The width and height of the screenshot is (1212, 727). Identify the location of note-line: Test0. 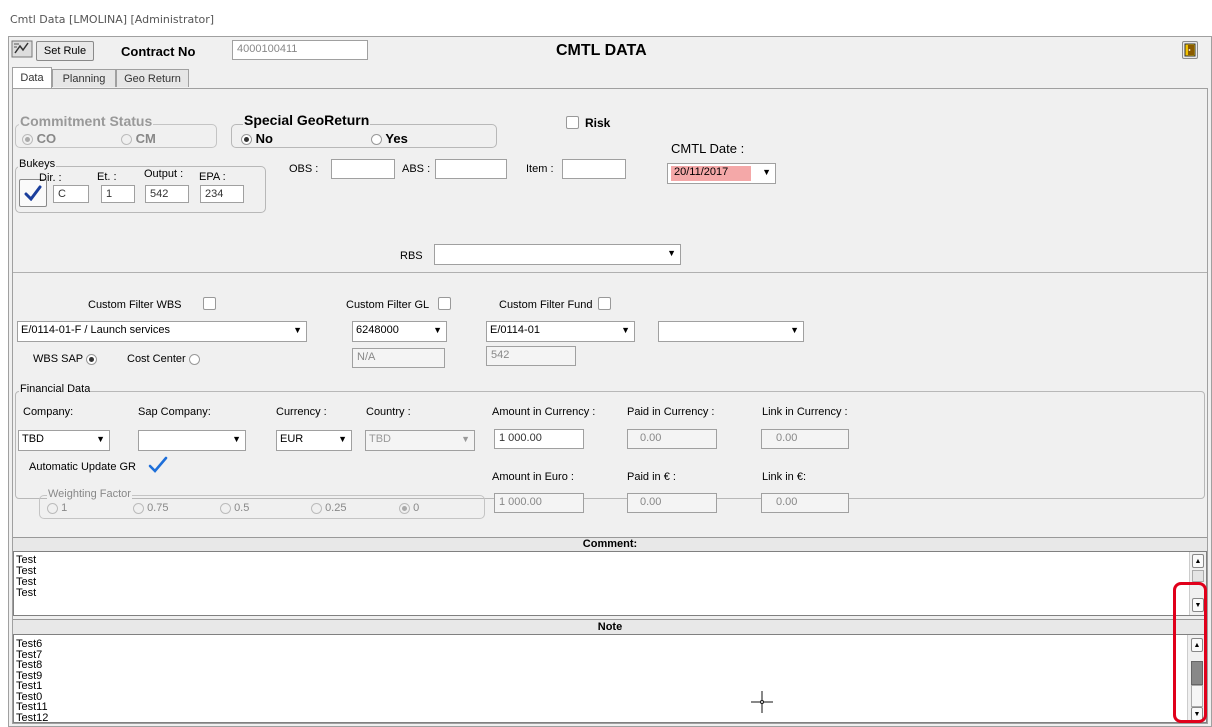
(29, 696).